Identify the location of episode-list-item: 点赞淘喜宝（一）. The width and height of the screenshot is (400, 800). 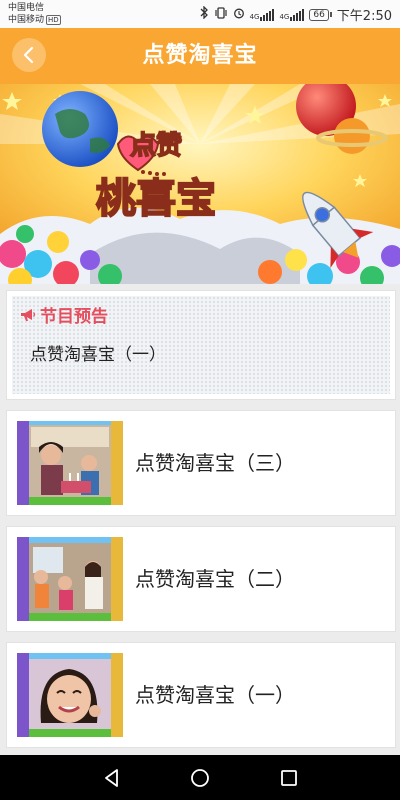
(201, 695).